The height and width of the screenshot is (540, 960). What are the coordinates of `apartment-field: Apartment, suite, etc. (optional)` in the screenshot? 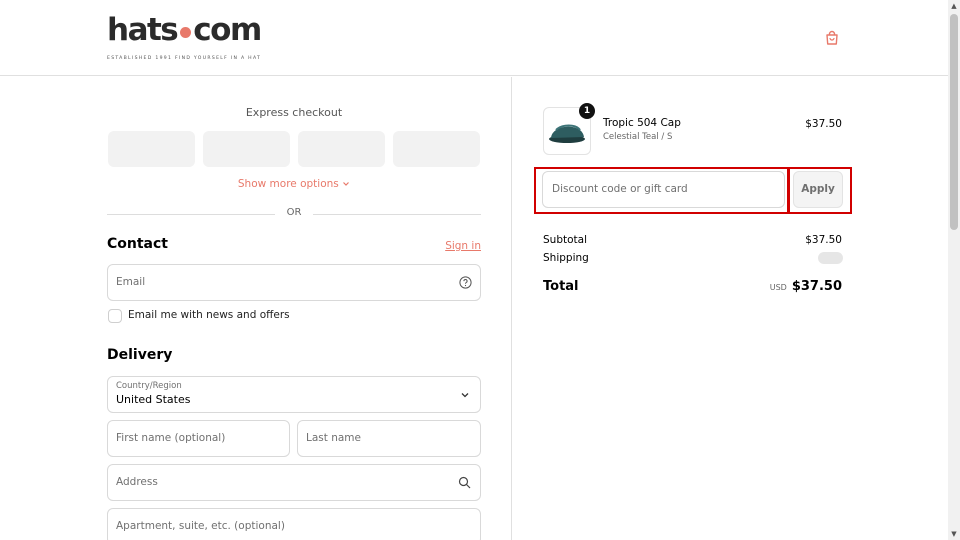 It's located at (294, 524).